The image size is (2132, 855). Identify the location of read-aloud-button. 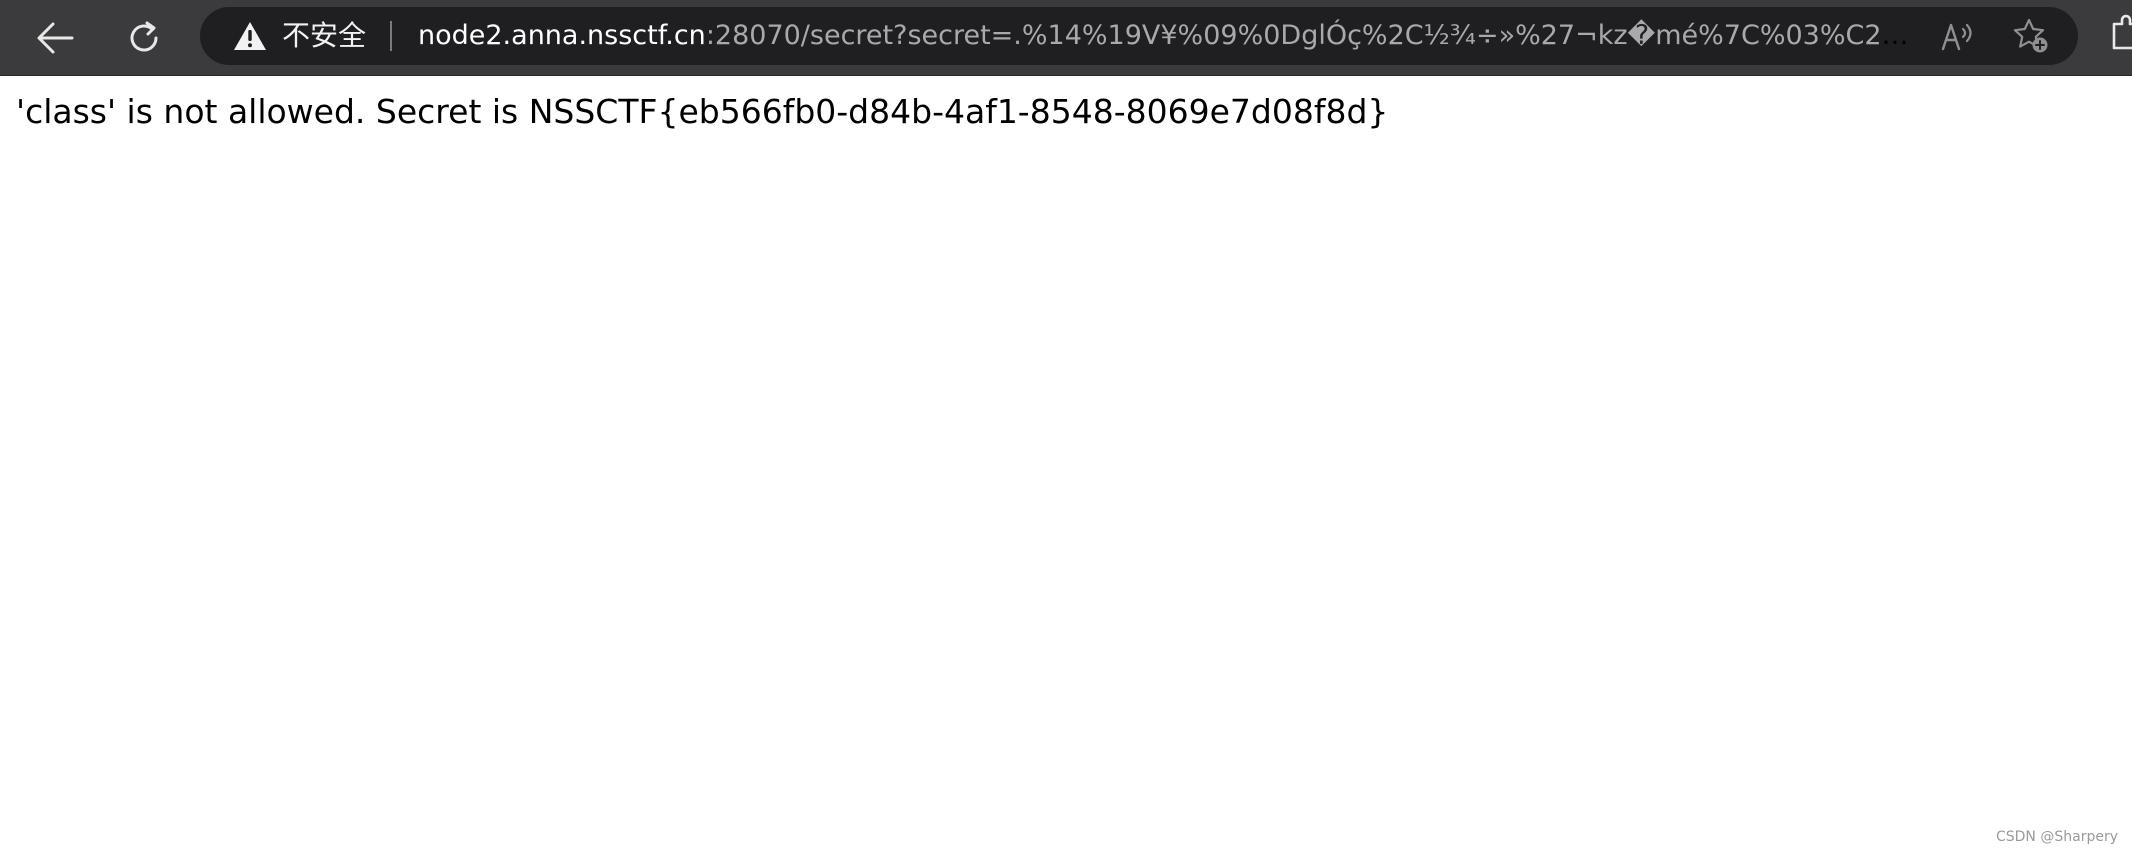
(1958, 36).